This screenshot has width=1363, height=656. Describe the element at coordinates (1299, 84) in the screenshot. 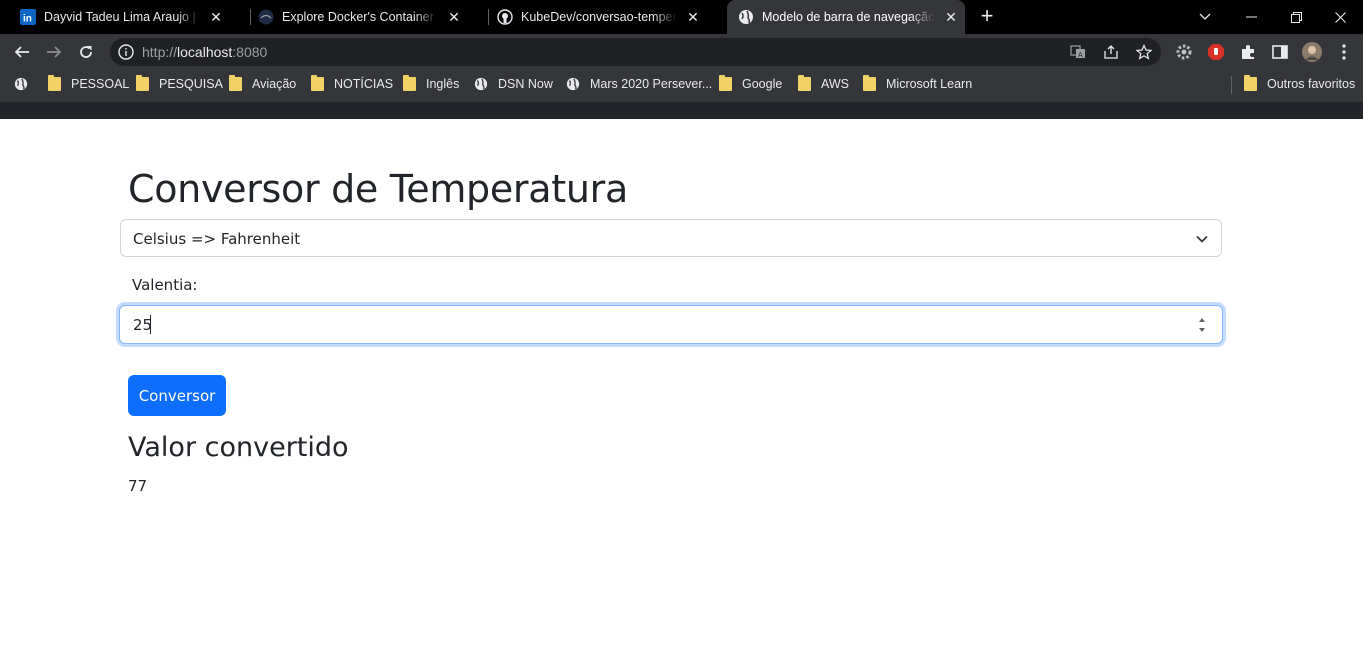

I see `bookmark-other-favorites: Outros favoritos` at that location.